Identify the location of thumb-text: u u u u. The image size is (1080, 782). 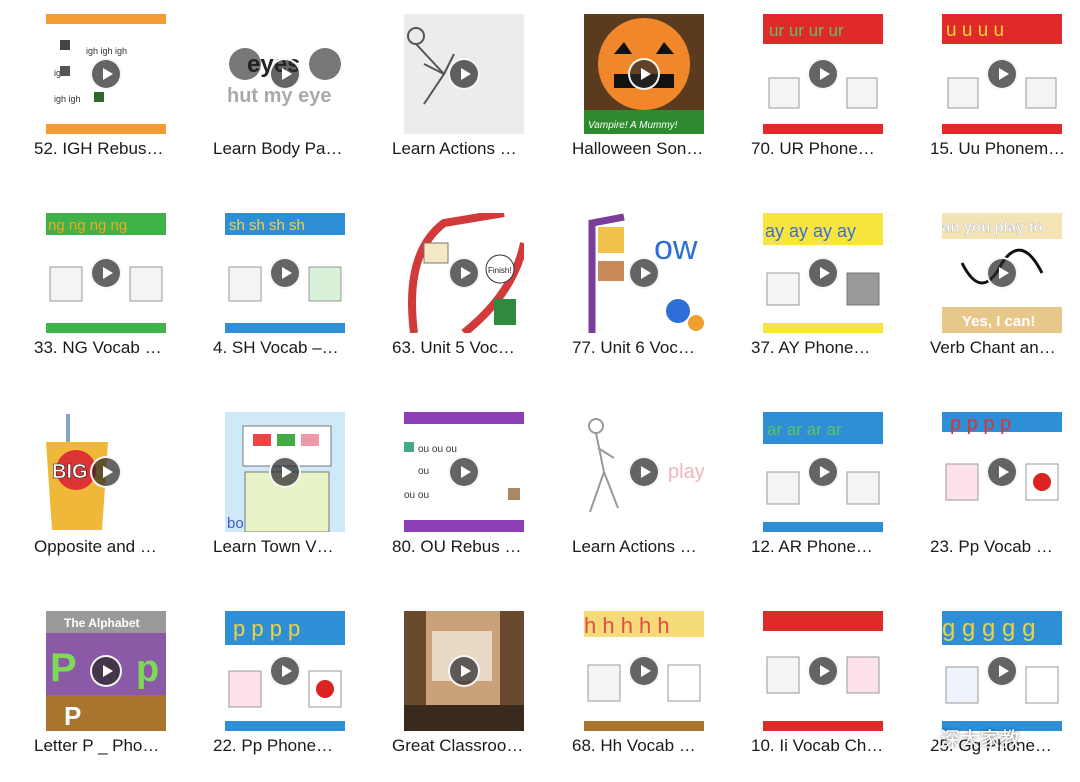
(975, 30).